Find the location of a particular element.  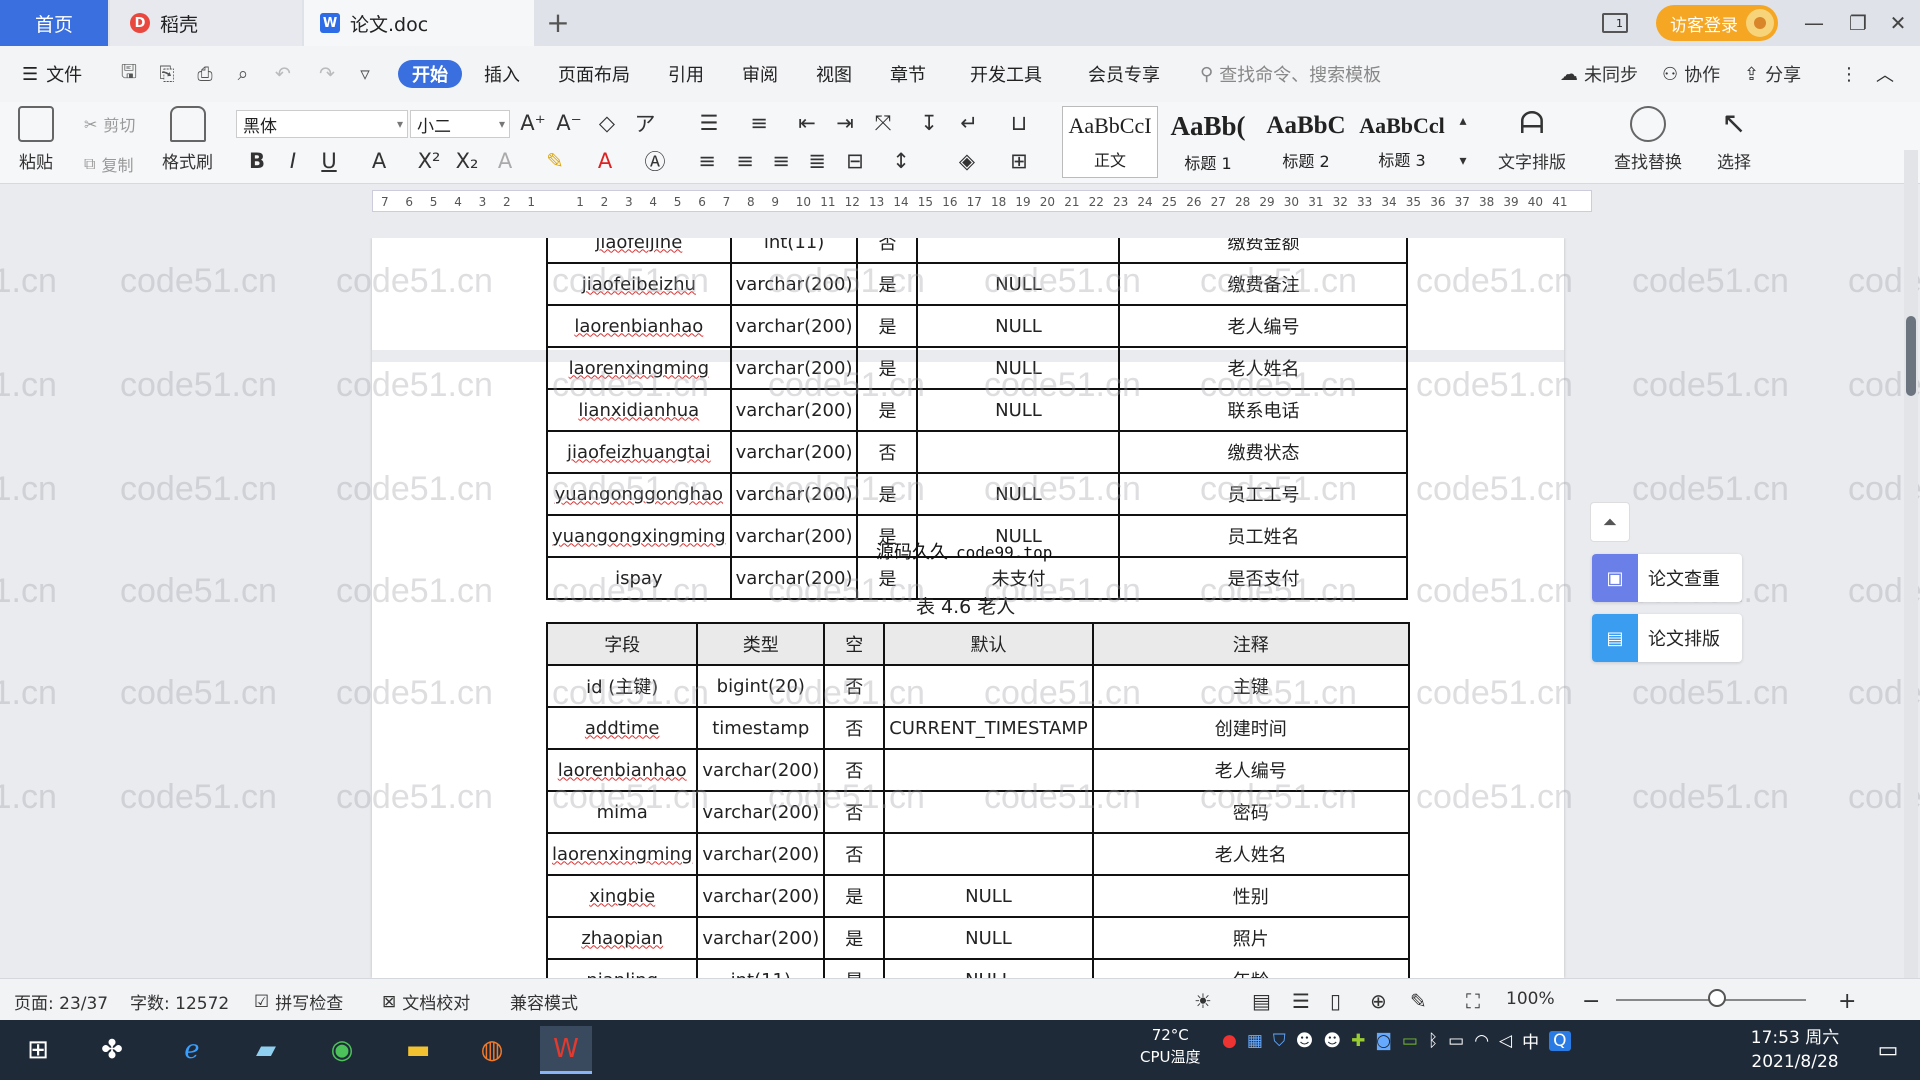

table-cell: 老人姓名 is located at coordinates (1250, 854).